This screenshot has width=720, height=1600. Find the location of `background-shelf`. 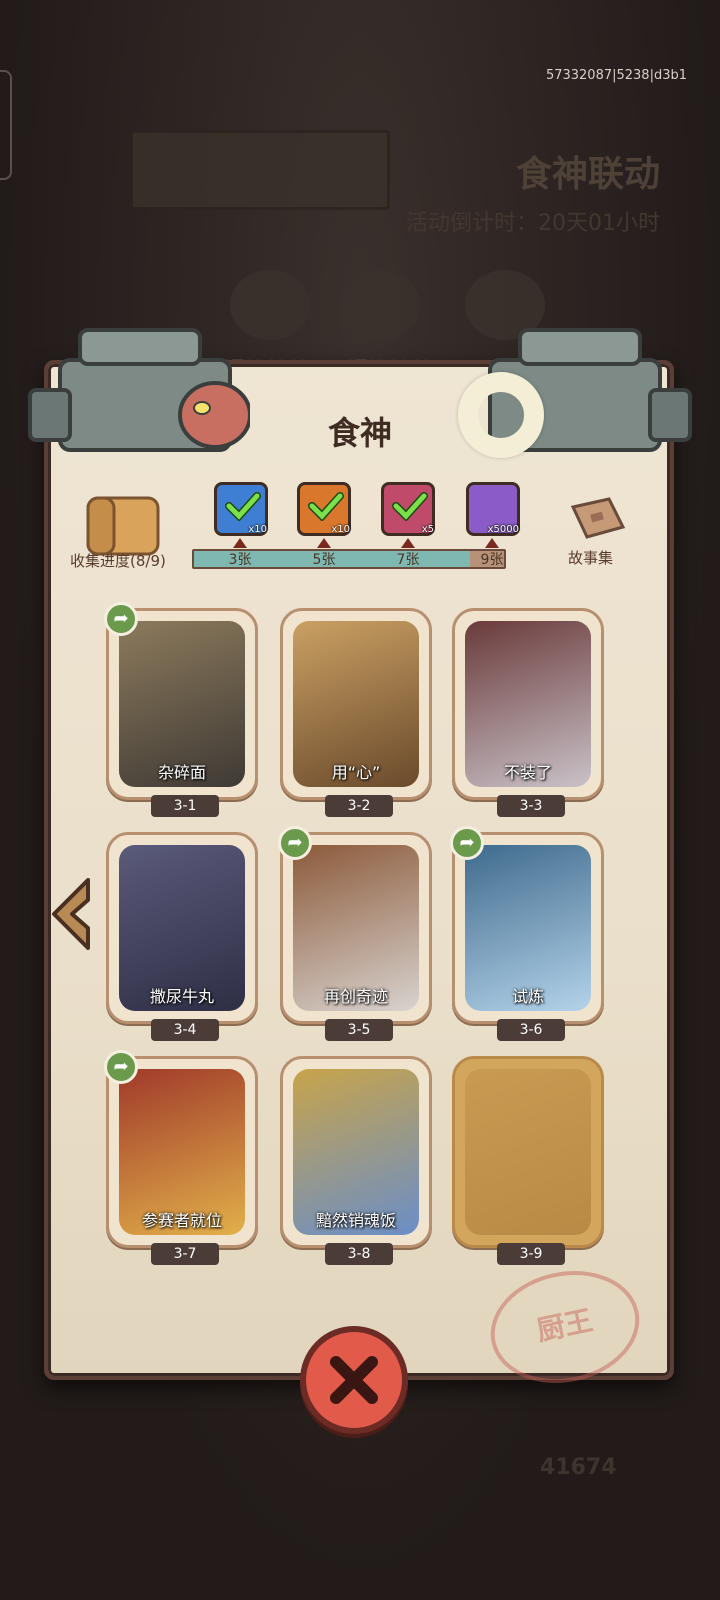

background-shelf is located at coordinates (260, 170).